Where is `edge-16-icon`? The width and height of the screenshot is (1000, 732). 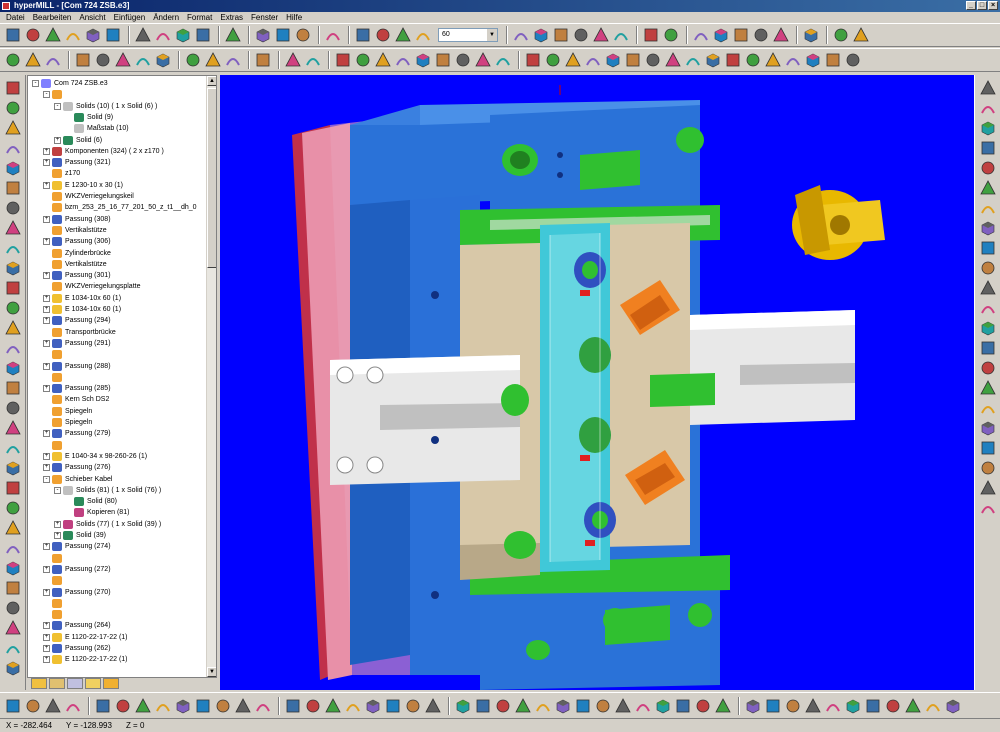 edge-16-icon is located at coordinates (833, 60).